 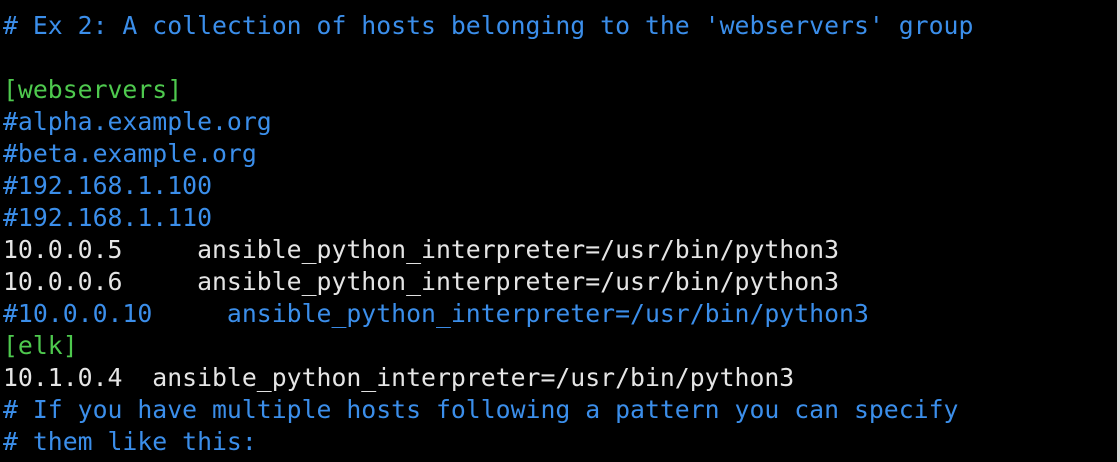 I want to click on comment-line: #alpha.example.org, so click(x=137, y=121).